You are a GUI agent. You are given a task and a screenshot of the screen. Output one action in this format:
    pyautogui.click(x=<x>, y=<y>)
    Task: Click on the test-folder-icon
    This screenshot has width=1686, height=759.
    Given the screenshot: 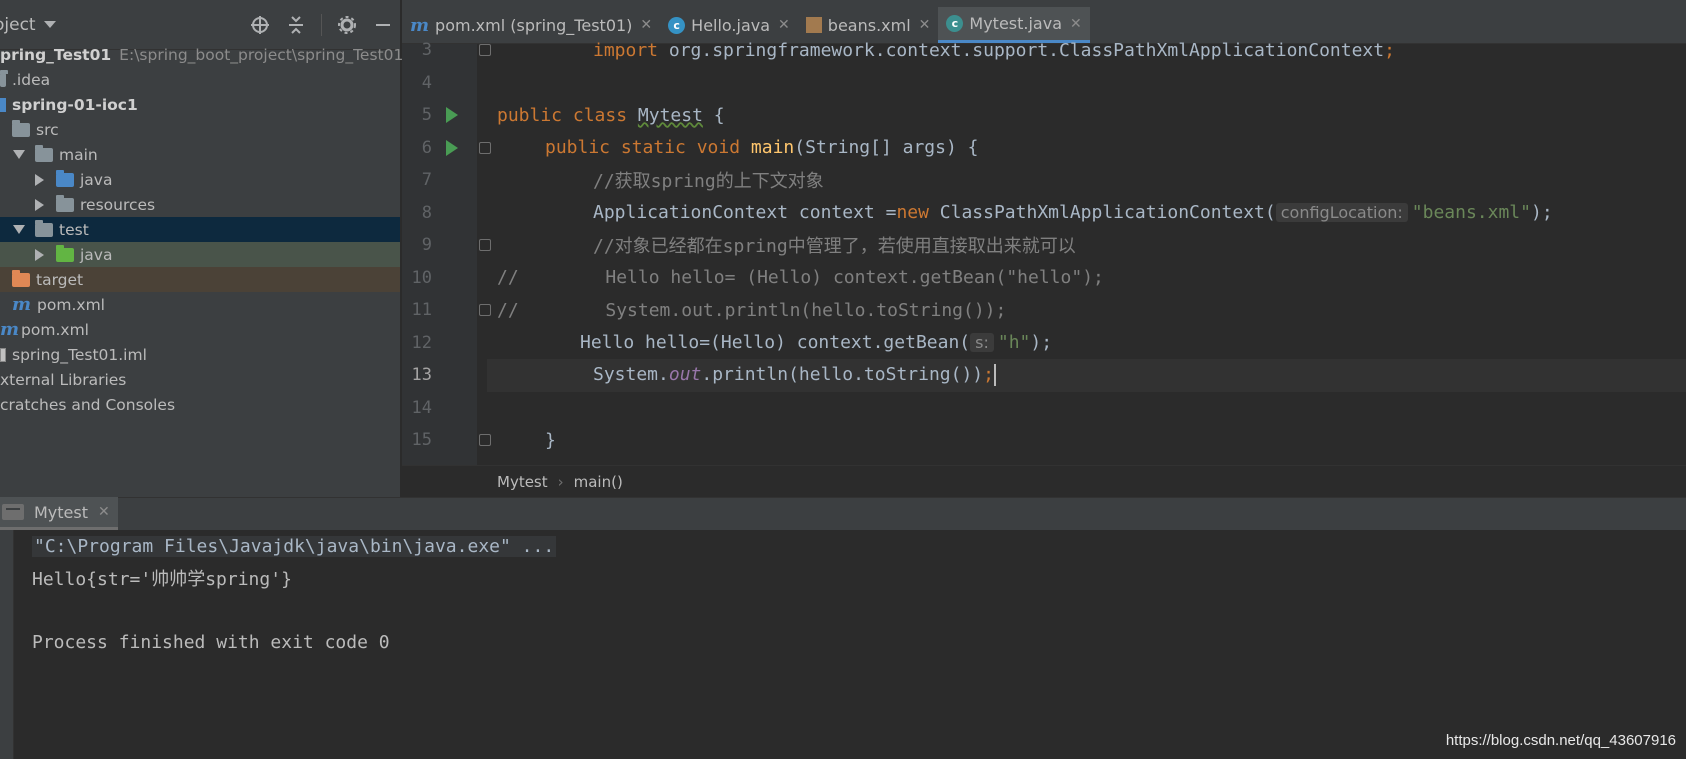 What is the action you would take?
    pyautogui.click(x=65, y=253)
    